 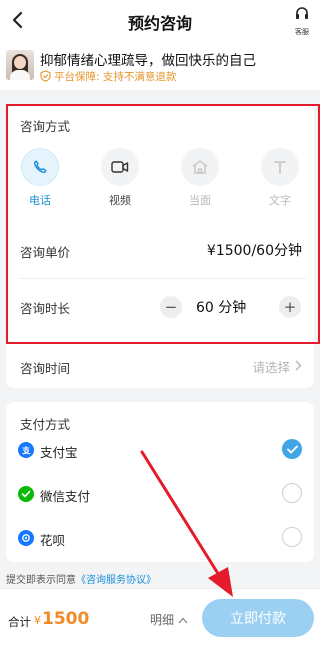 I want to click on service-agreement-link: 《咨询服务协议》, so click(x=116, y=580).